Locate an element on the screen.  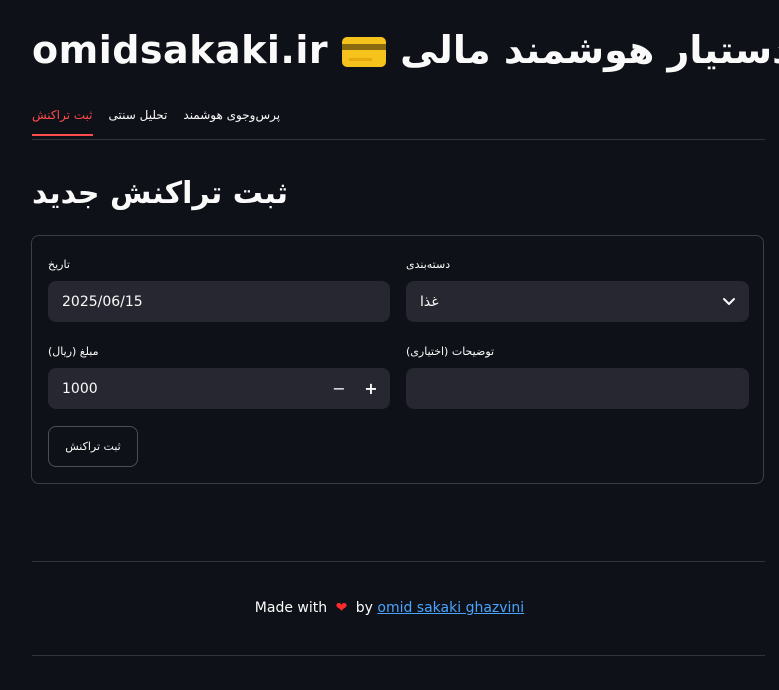
heart-icon: ❤ is located at coordinates (341, 608).